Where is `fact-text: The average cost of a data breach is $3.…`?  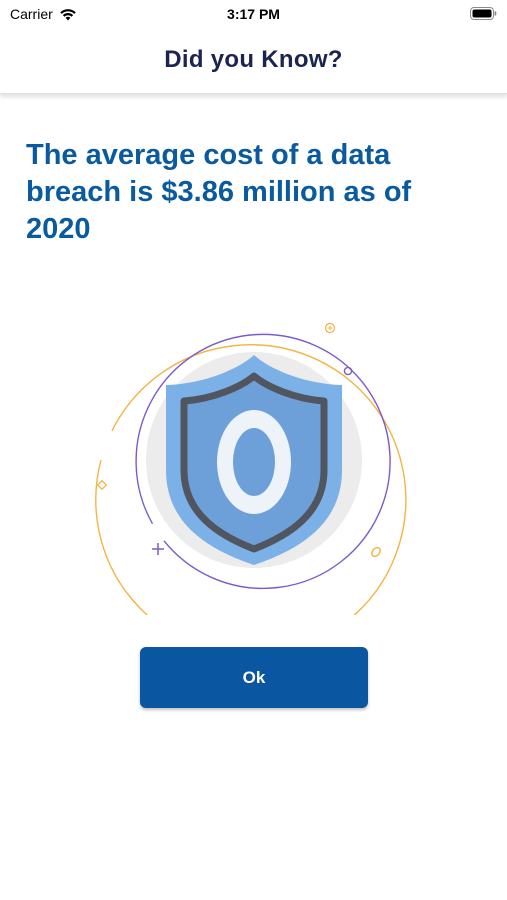
fact-text: The average cost of a data breach is $3.… is located at coordinates (219, 192).